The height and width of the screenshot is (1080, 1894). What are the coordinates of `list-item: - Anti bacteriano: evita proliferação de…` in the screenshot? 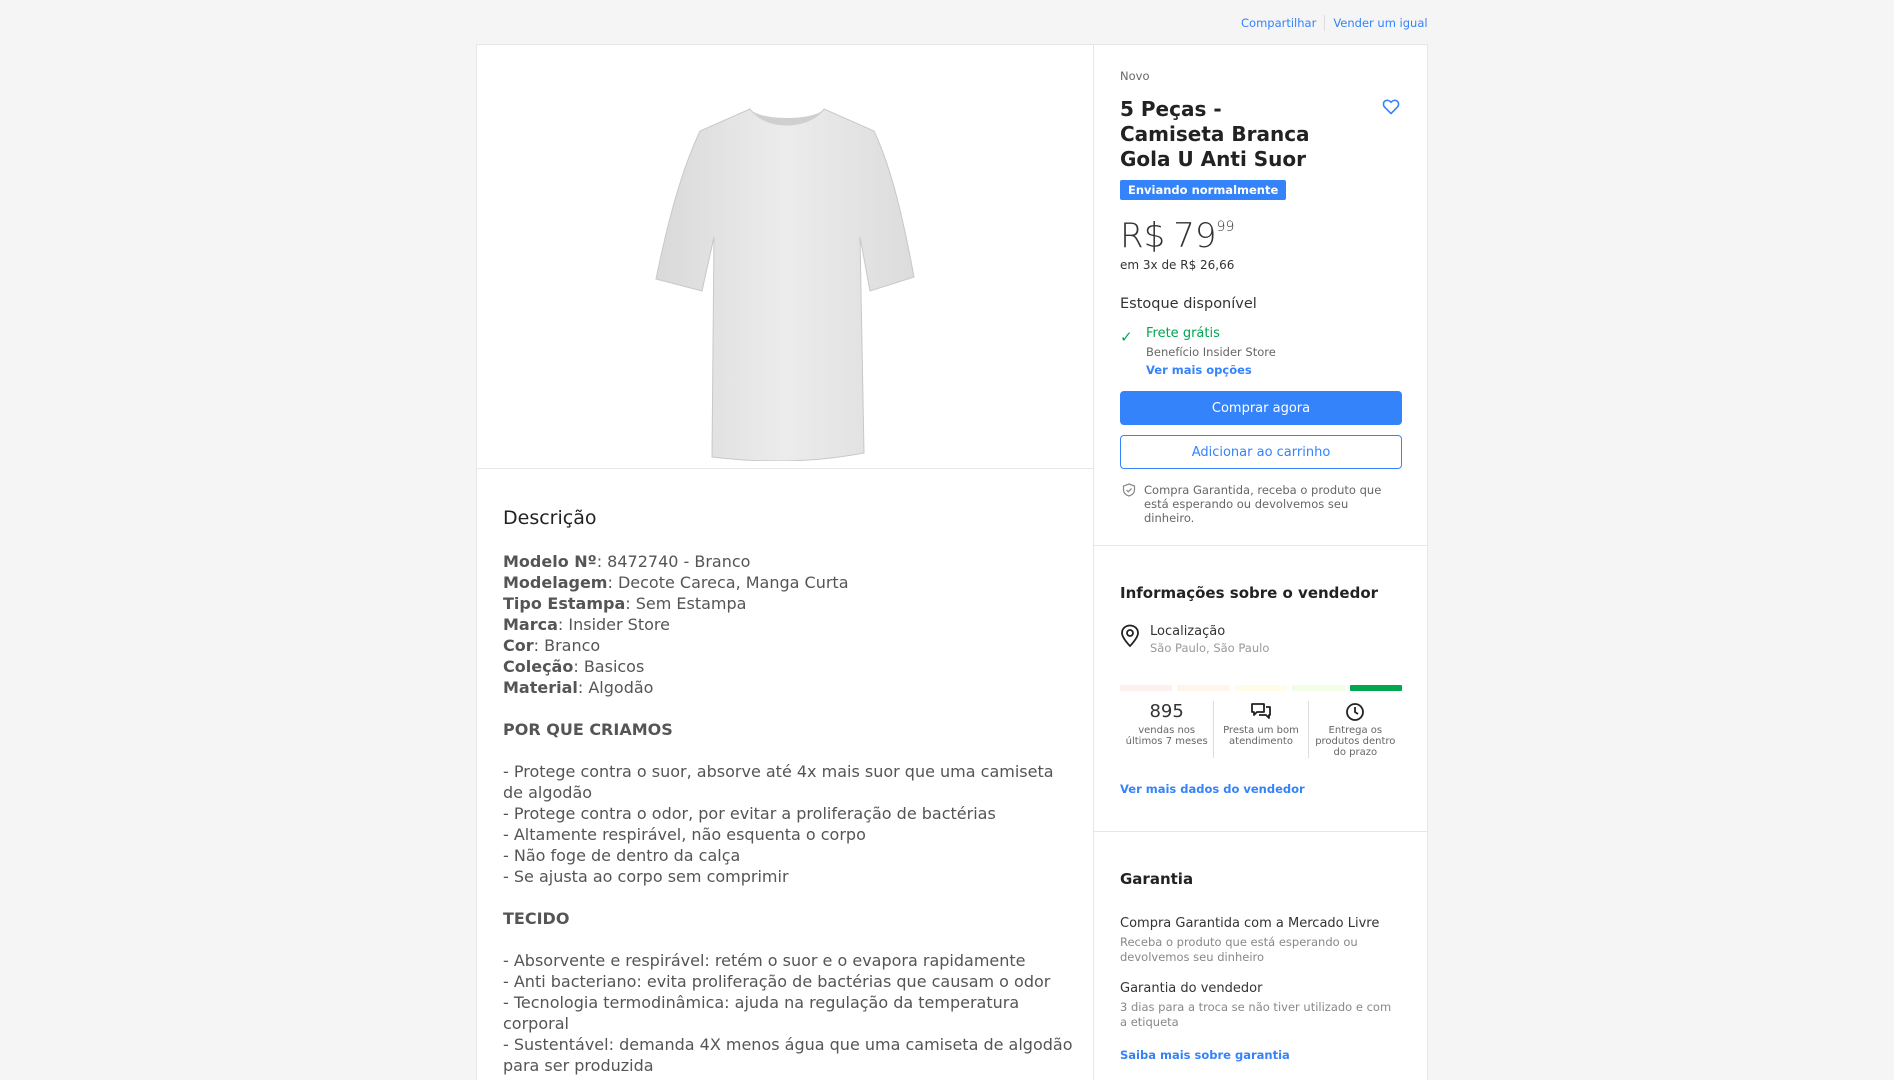 It's located at (777, 981).